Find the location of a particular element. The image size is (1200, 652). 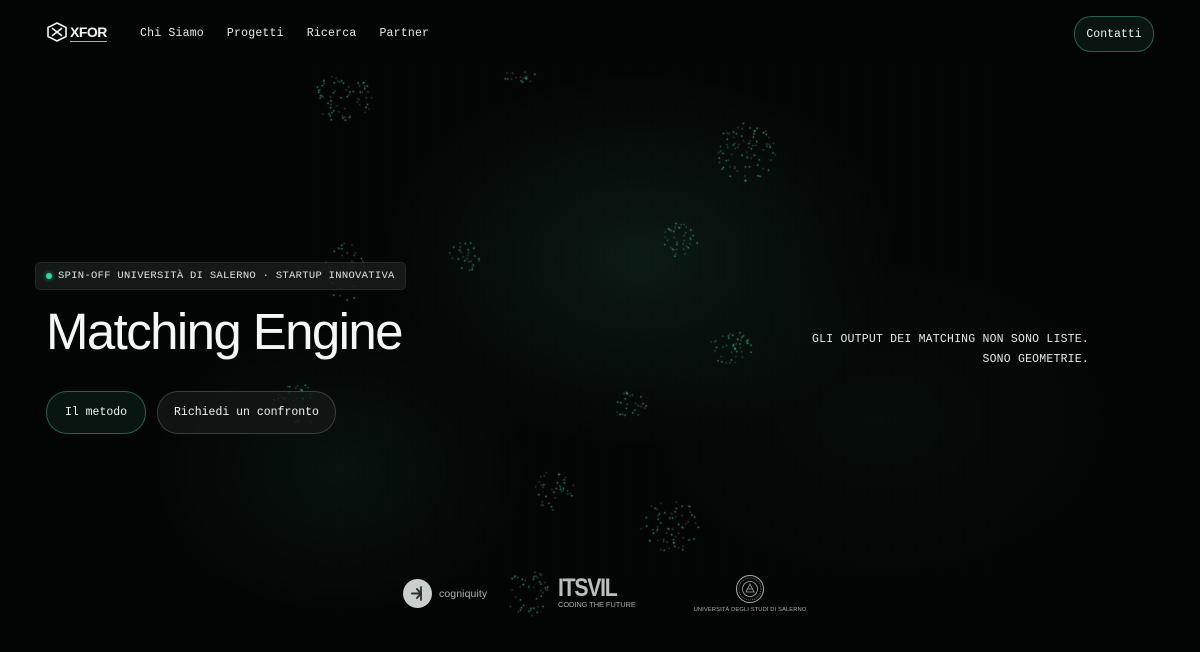

logo-text: XFOR is located at coordinates (88, 33).